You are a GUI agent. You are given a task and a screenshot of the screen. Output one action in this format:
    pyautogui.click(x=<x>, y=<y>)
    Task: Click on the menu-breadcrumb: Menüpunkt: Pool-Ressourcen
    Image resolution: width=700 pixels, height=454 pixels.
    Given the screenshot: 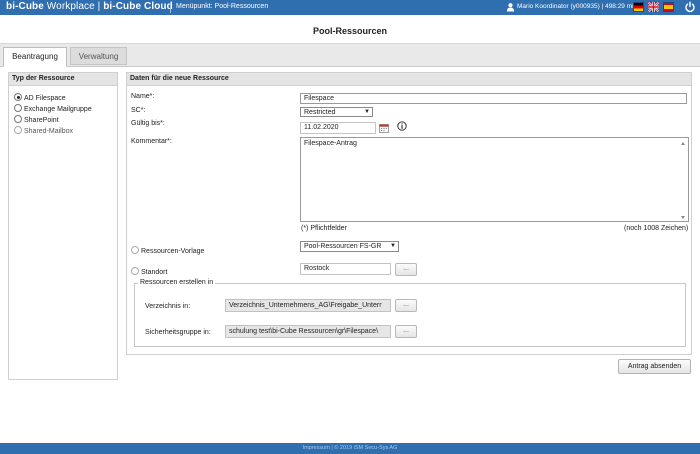 What is the action you would take?
    pyautogui.click(x=222, y=6)
    